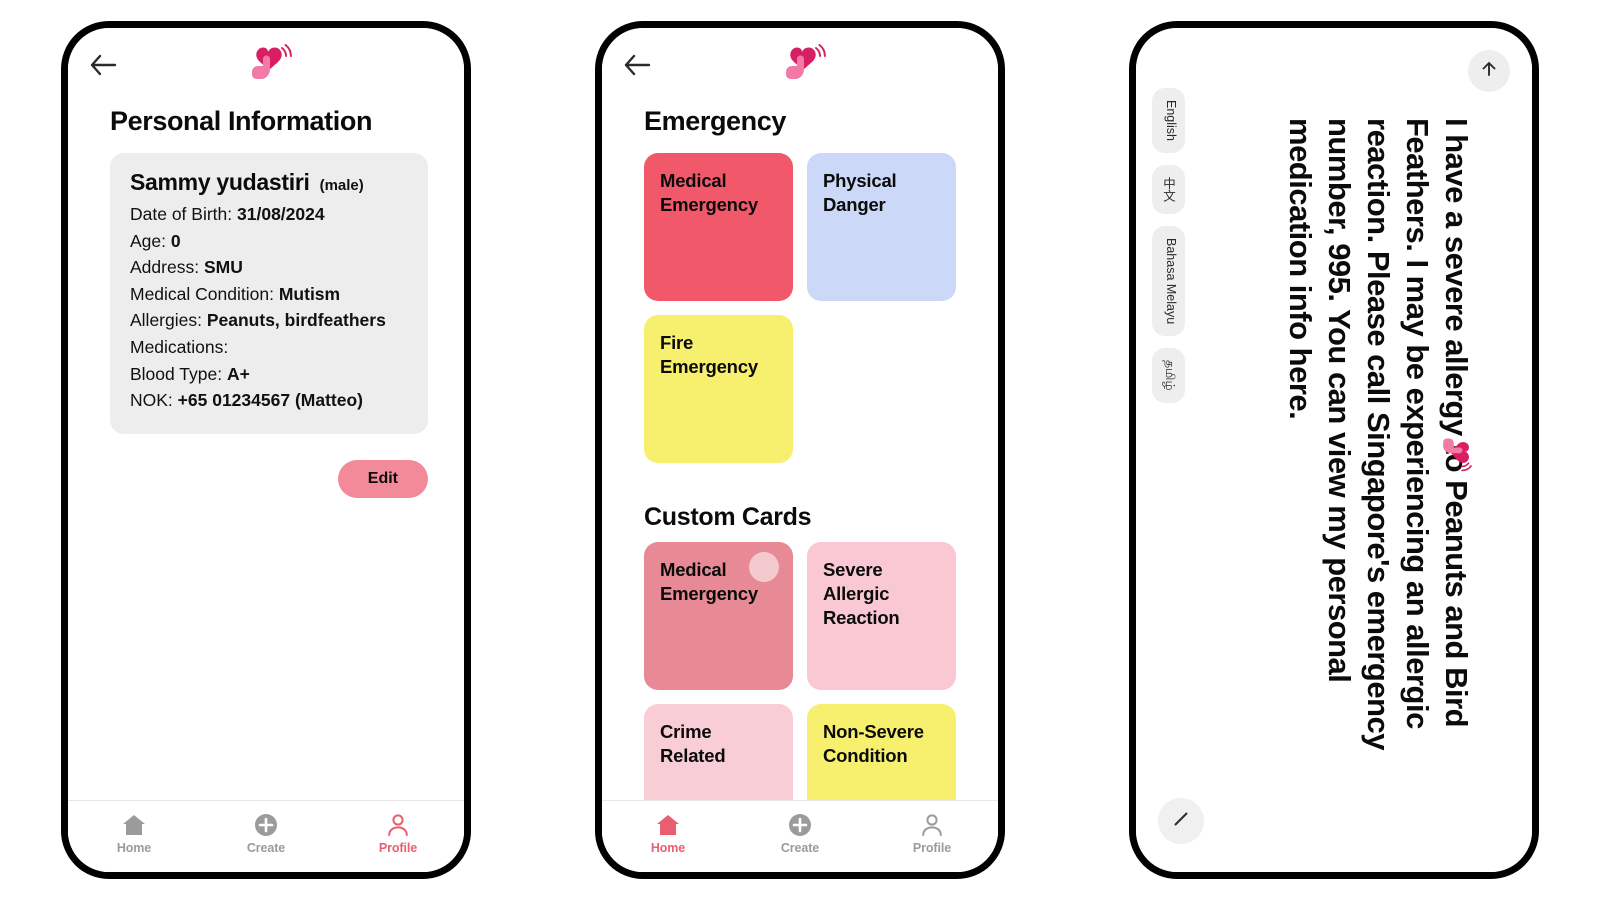 The image size is (1600, 900). What do you see at coordinates (281, 214) in the screenshot?
I see `field-value: 31/08/2024` at bounding box center [281, 214].